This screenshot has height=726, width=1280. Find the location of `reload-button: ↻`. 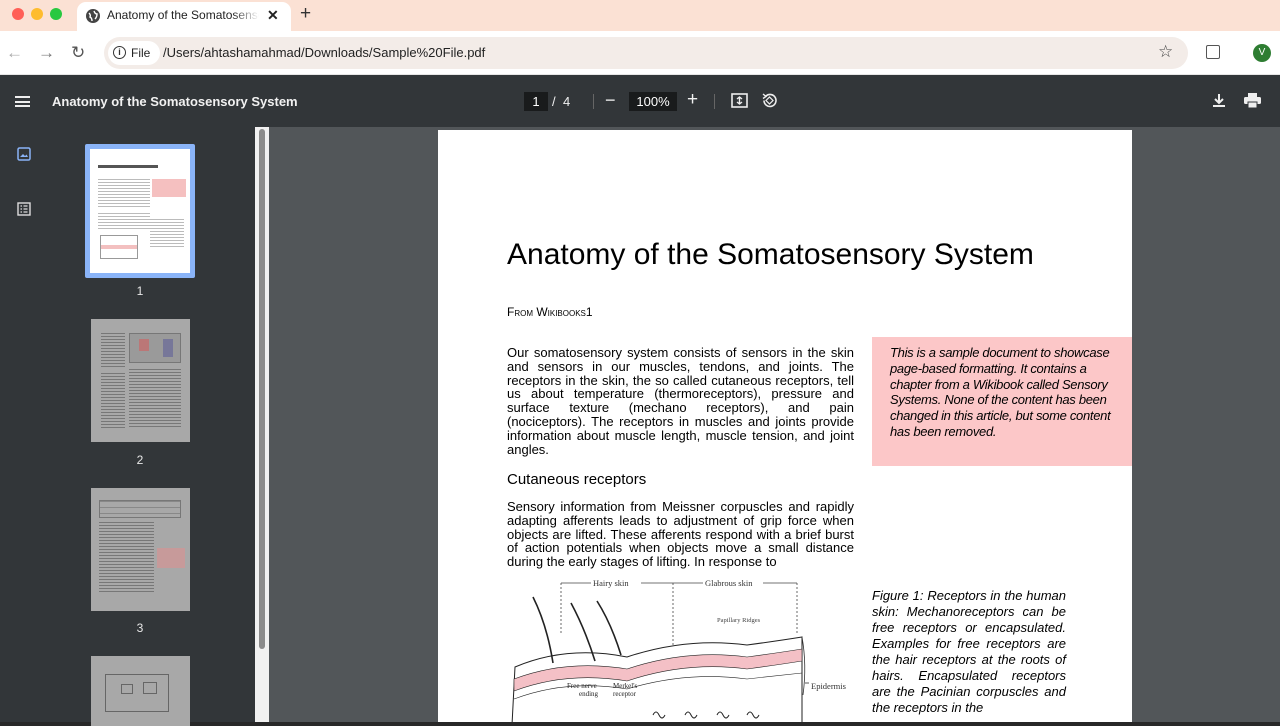

reload-button: ↻ is located at coordinates (78, 53).